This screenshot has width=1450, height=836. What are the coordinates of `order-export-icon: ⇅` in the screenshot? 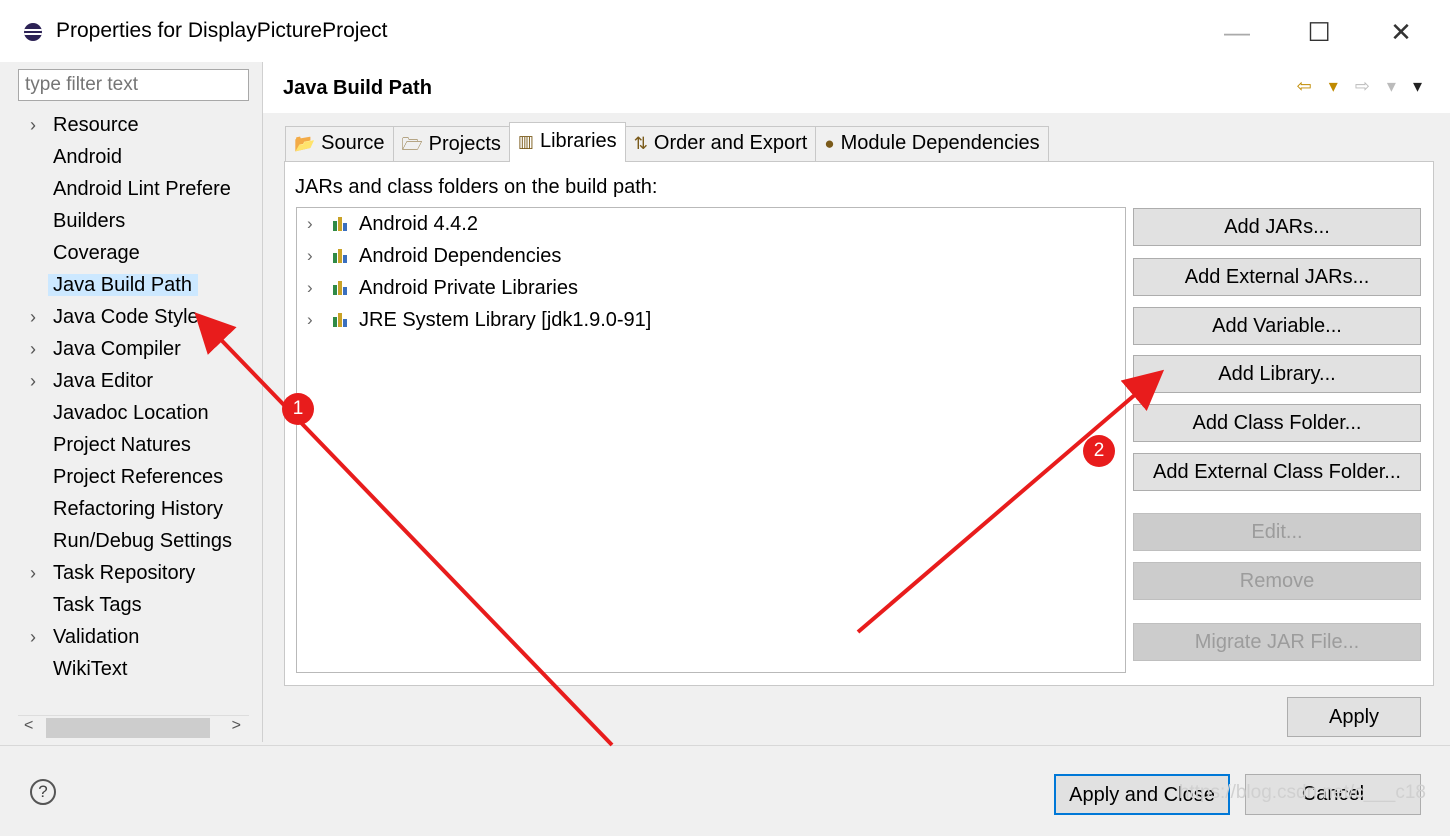 It's located at (640, 143).